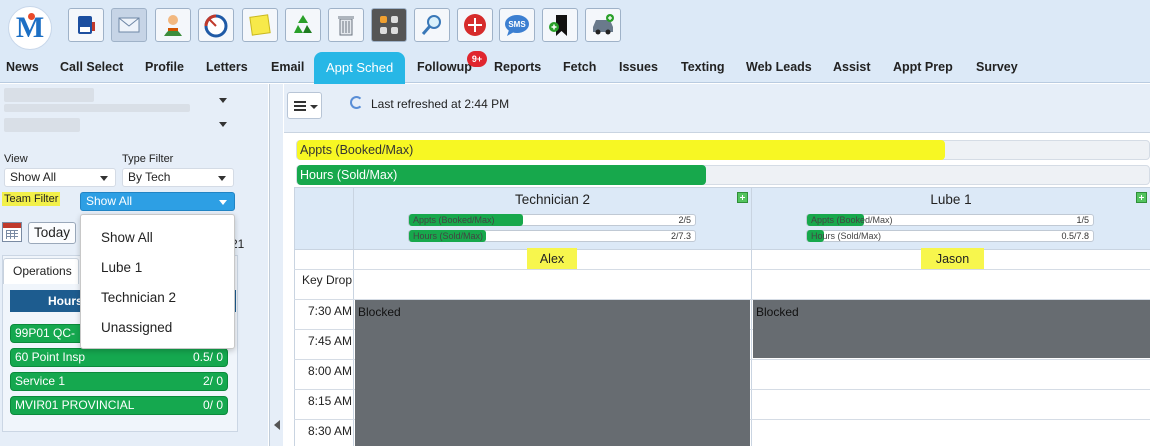  Describe the element at coordinates (304, 105) in the screenshot. I see `menu-button` at that location.